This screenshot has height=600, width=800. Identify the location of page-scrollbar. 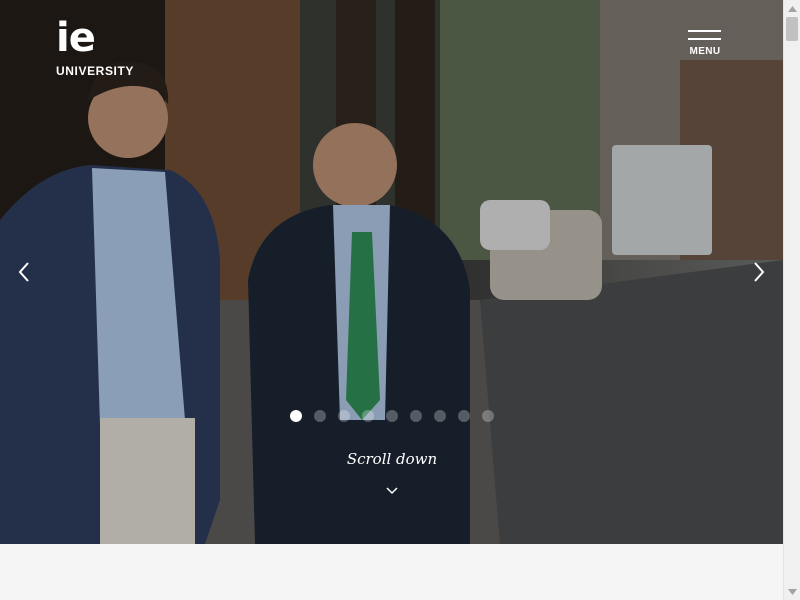
(791, 300).